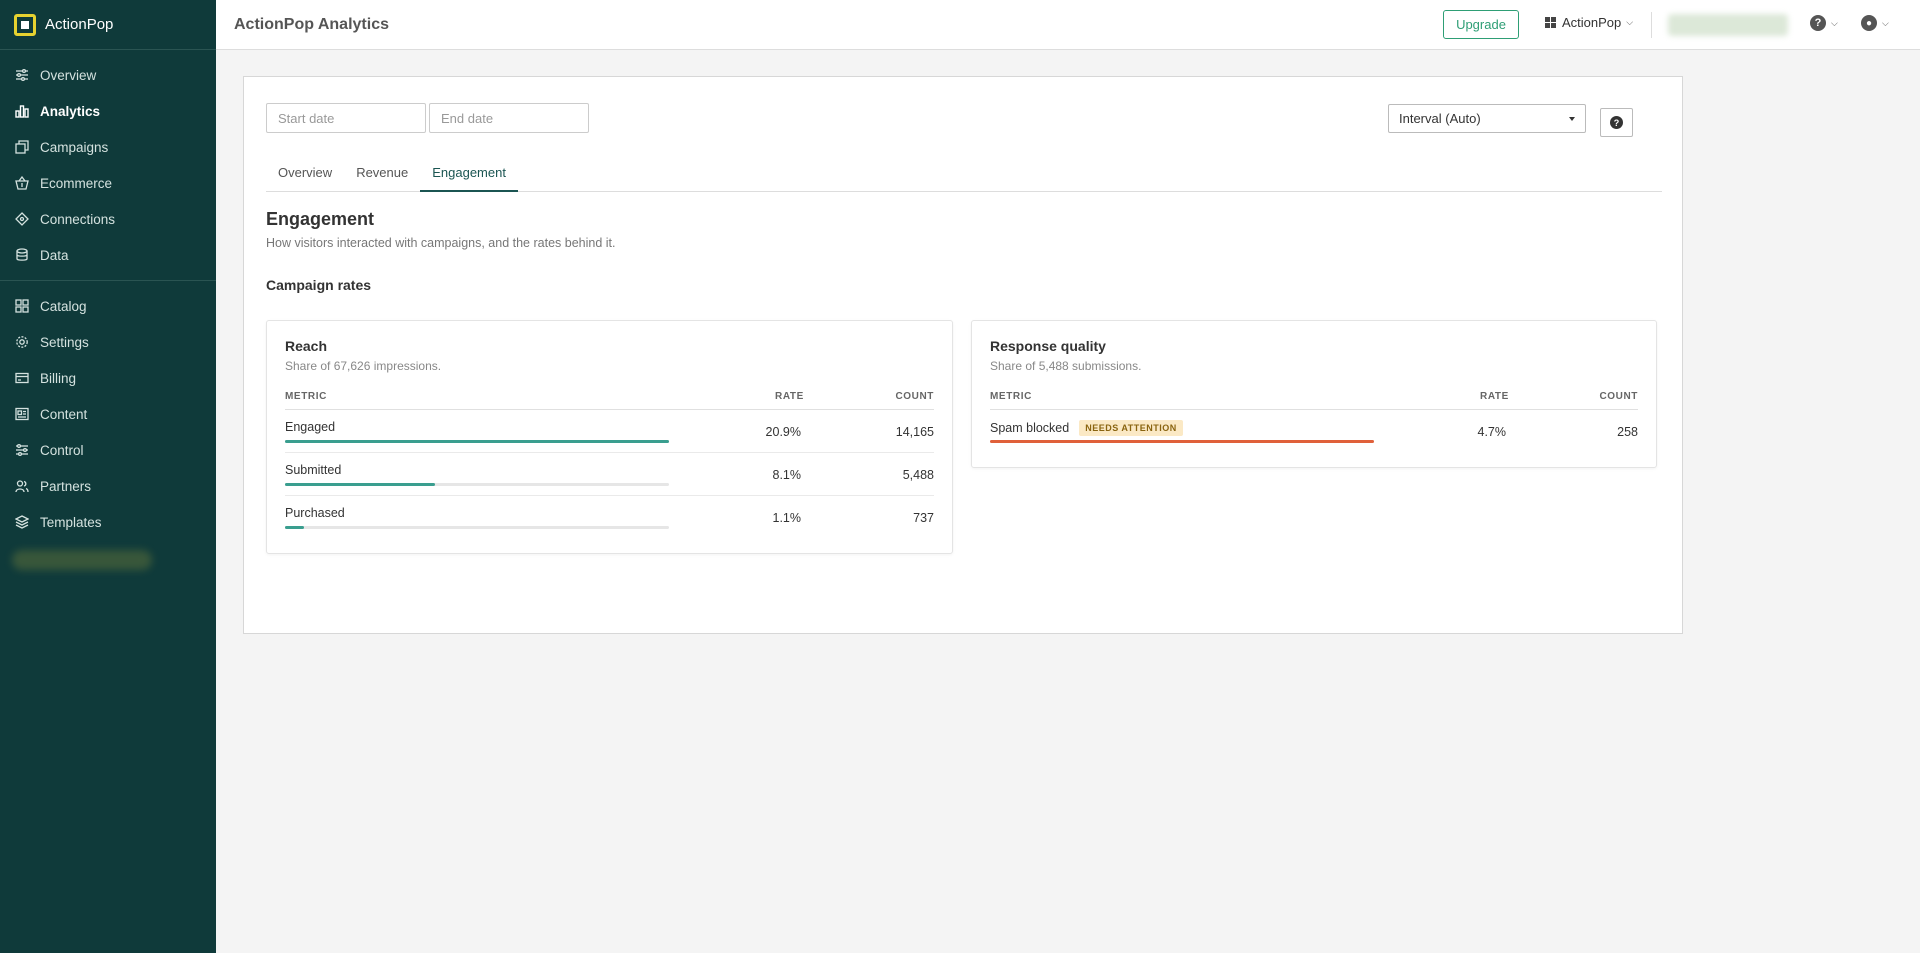  Describe the element at coordinates (108, 450) in the screenshot. I see `sidebar-item-control: Control` at that location.